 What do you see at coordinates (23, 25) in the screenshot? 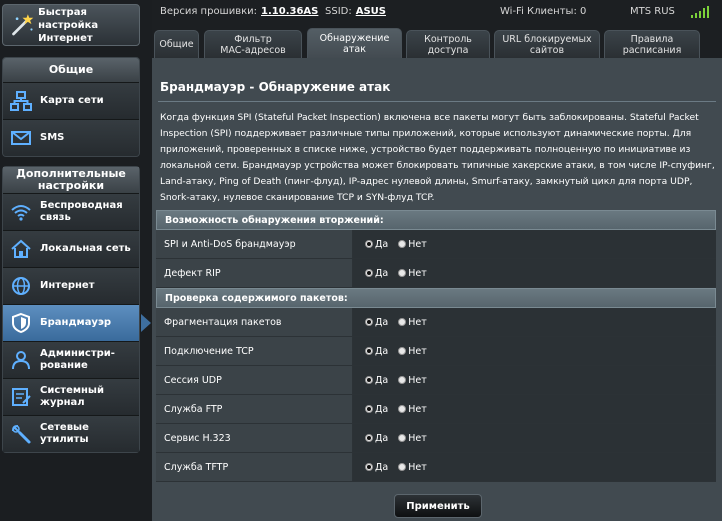
I see `wand-icon` at bounding box center [23, 25].